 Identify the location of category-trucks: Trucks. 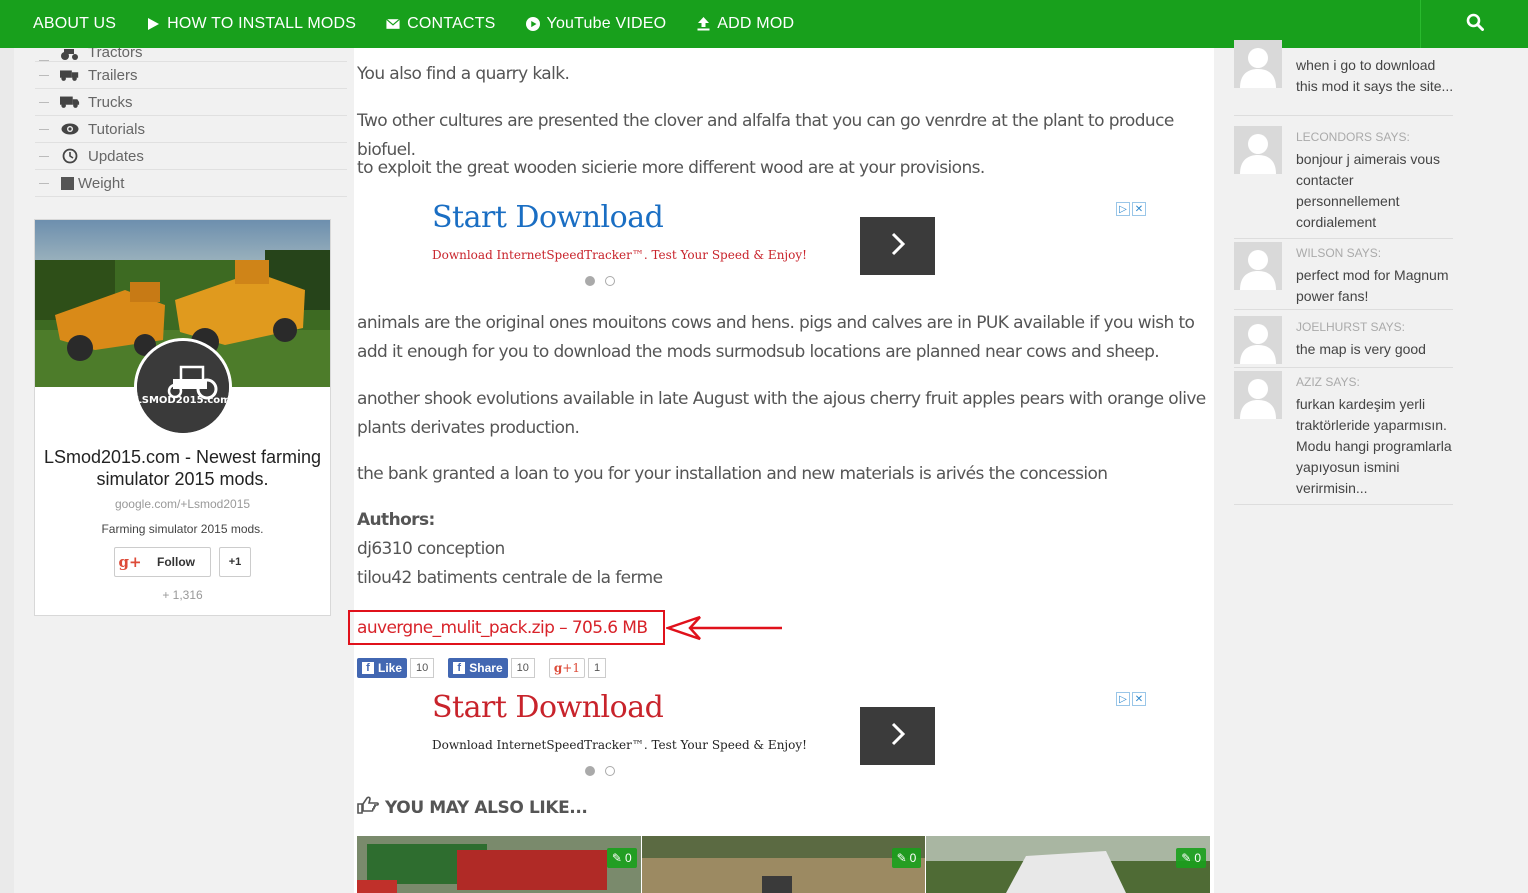
(191, 102).